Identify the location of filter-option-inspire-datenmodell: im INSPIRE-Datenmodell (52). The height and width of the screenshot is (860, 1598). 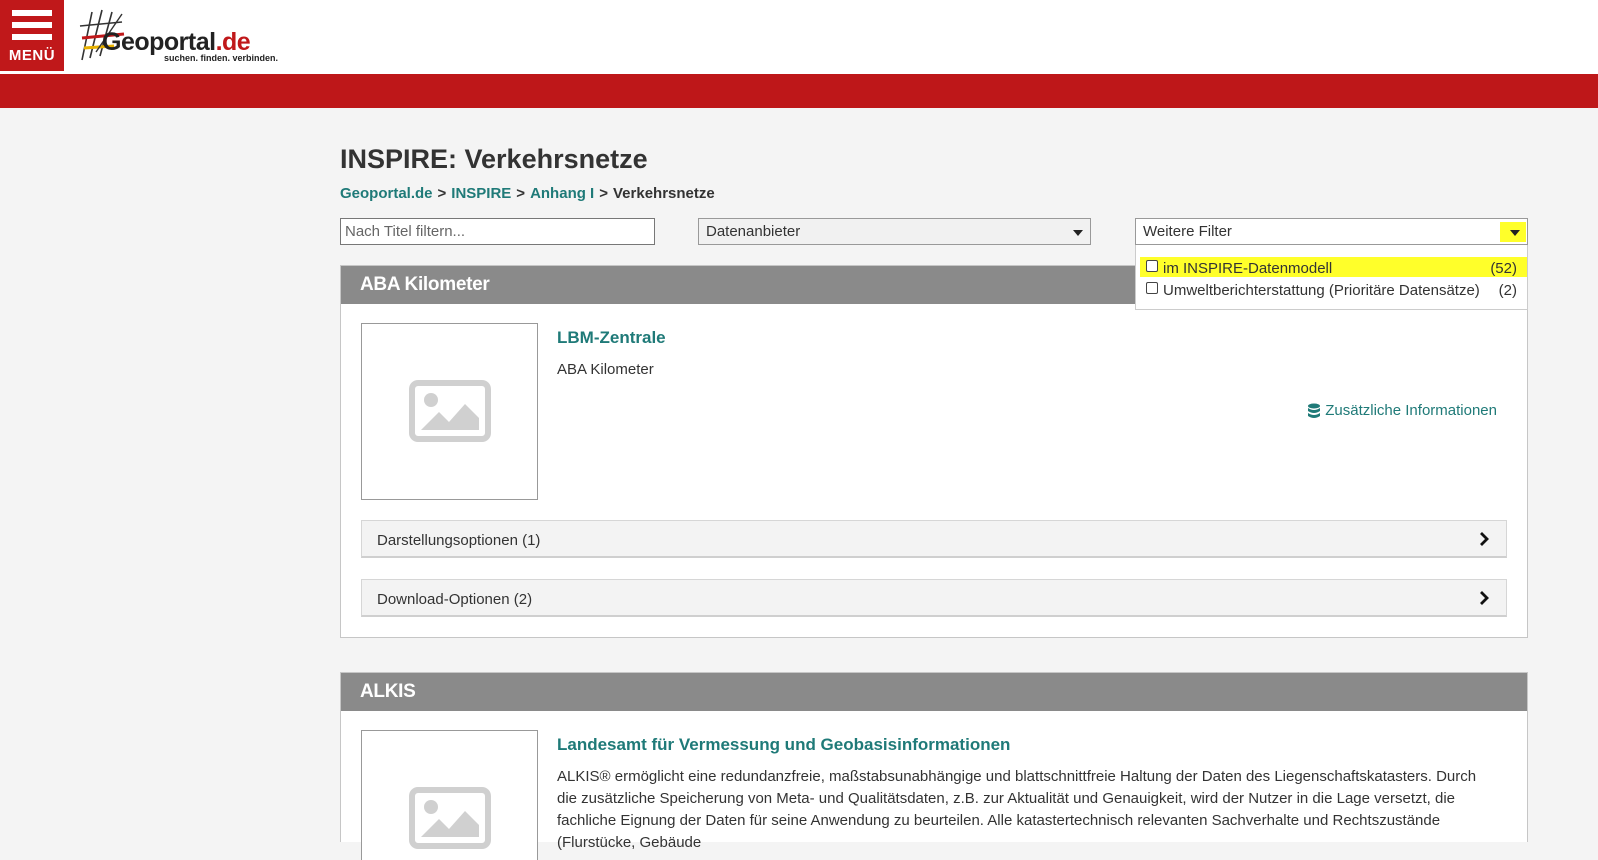
(1331, 268).